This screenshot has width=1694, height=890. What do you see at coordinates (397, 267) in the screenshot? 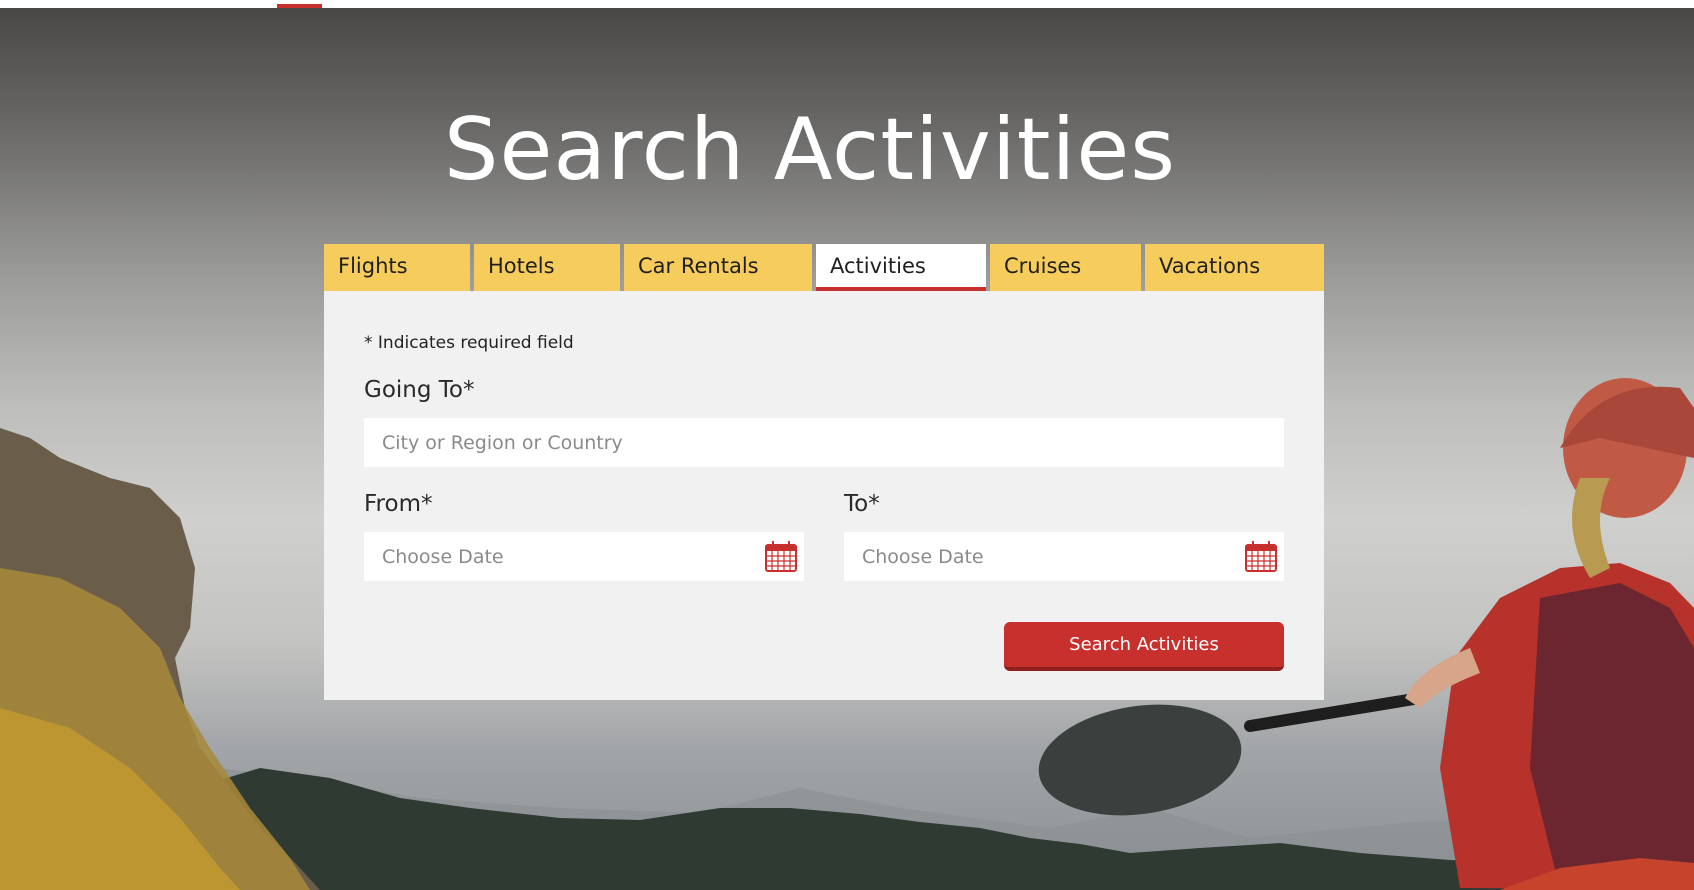
I see `tab-flights: Flights` at bounding box center [397, 267].